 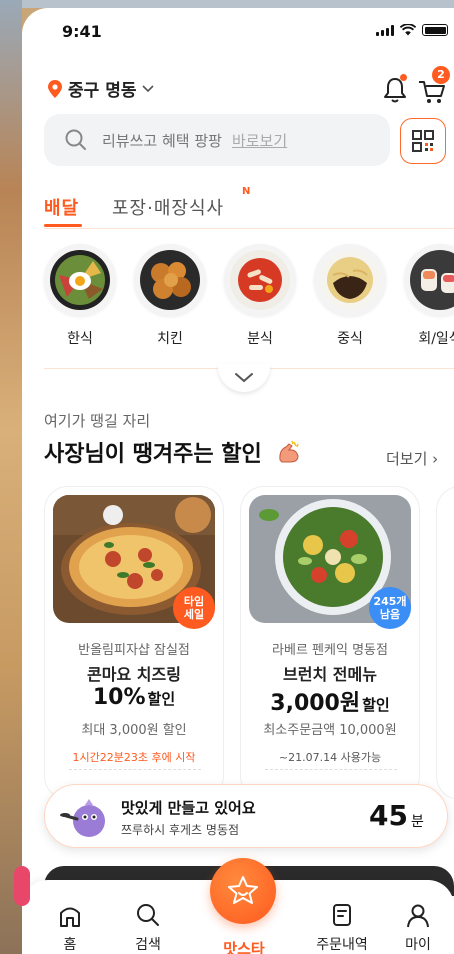 I want to click on category-label: 한식, so click(x=80, y=339).